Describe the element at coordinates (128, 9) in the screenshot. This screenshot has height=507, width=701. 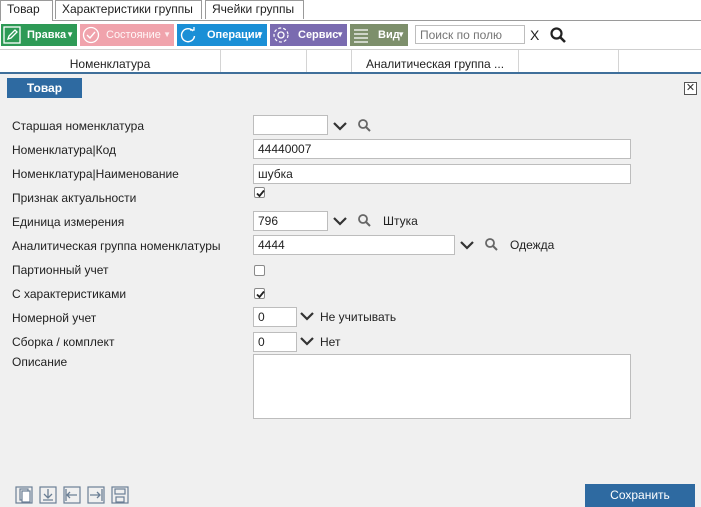
I see `tab-group-characteristics: Характеристики группы` at that location.